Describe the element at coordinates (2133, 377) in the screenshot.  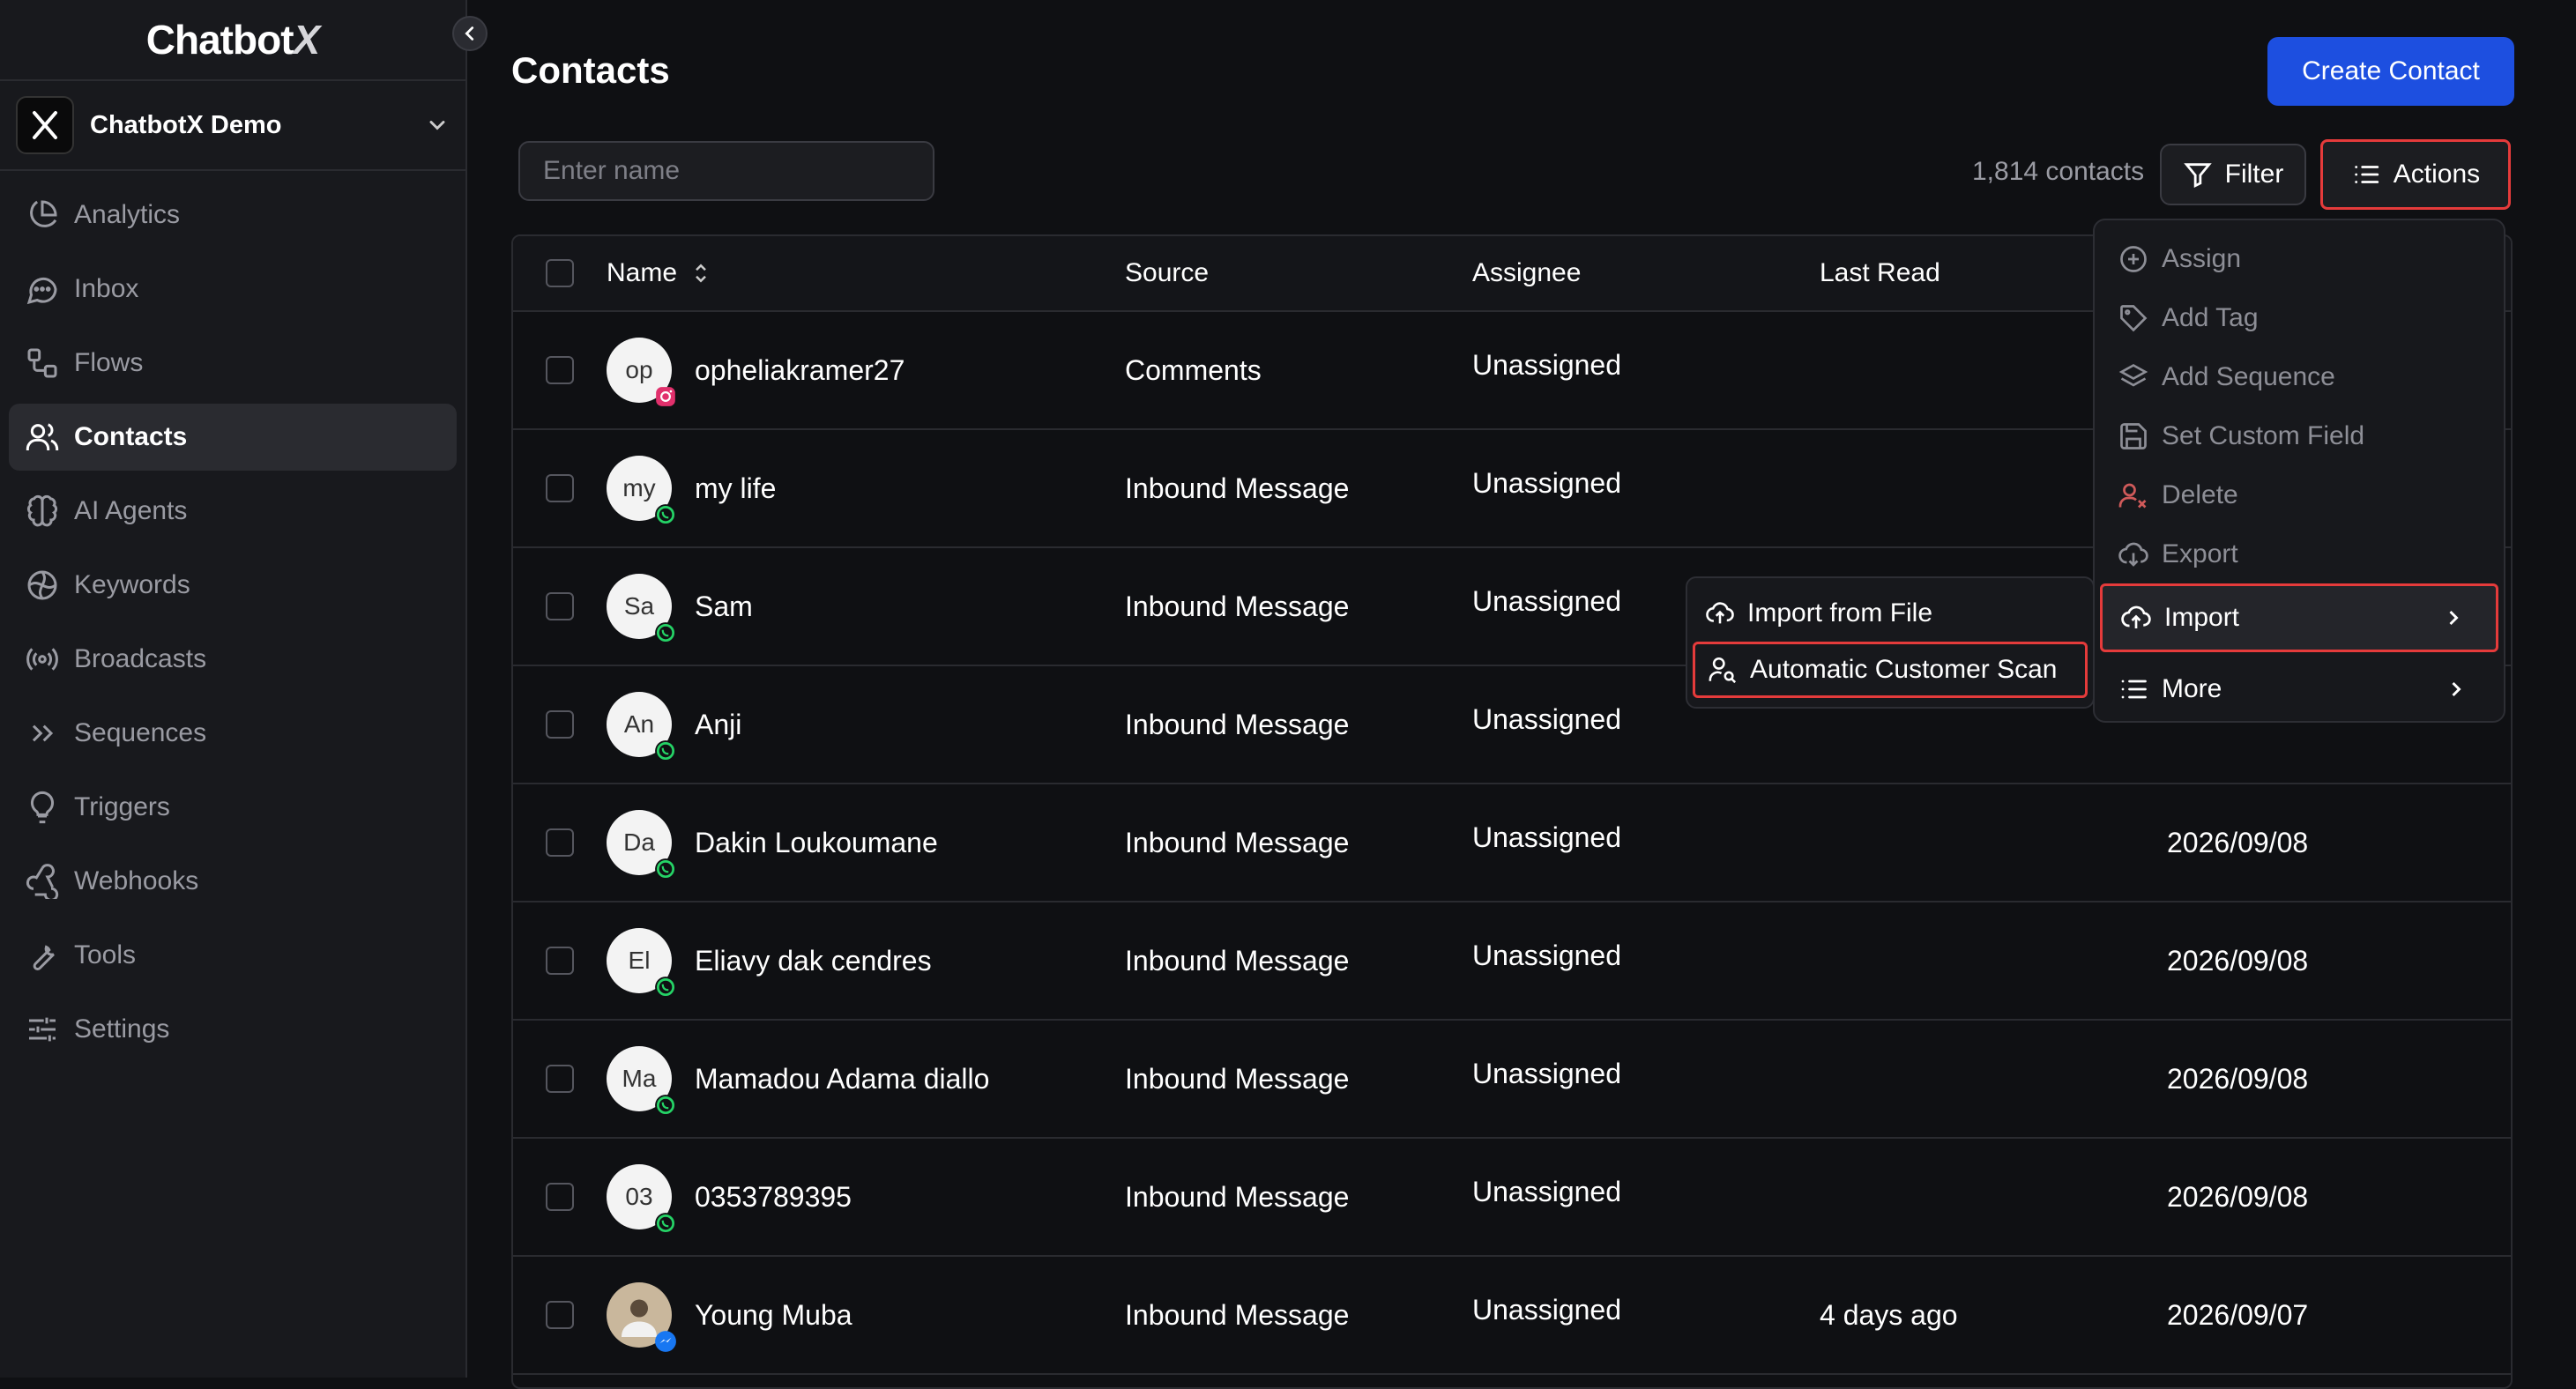
I see `layers-icon` at that location.